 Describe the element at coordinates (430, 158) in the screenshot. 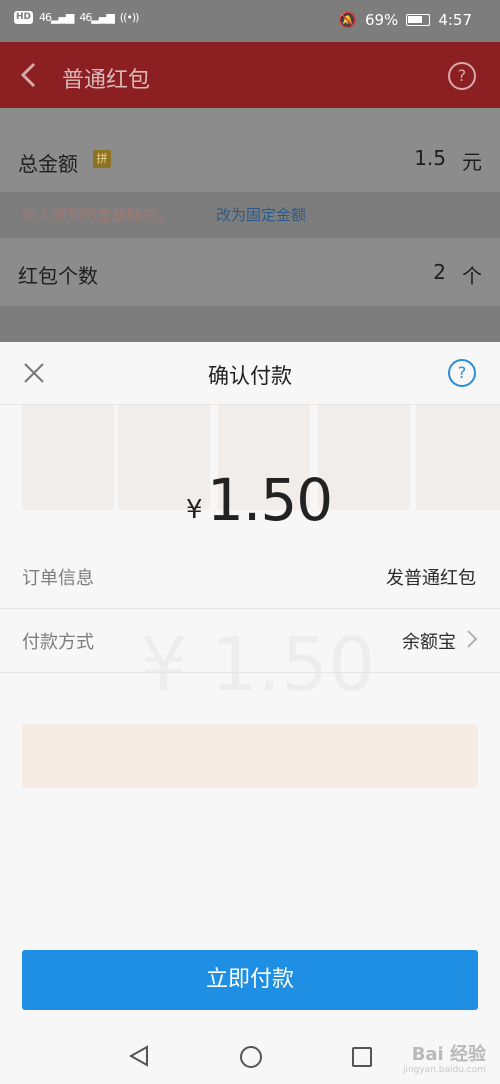

I see `total-amount-input: 1.5` at that location.